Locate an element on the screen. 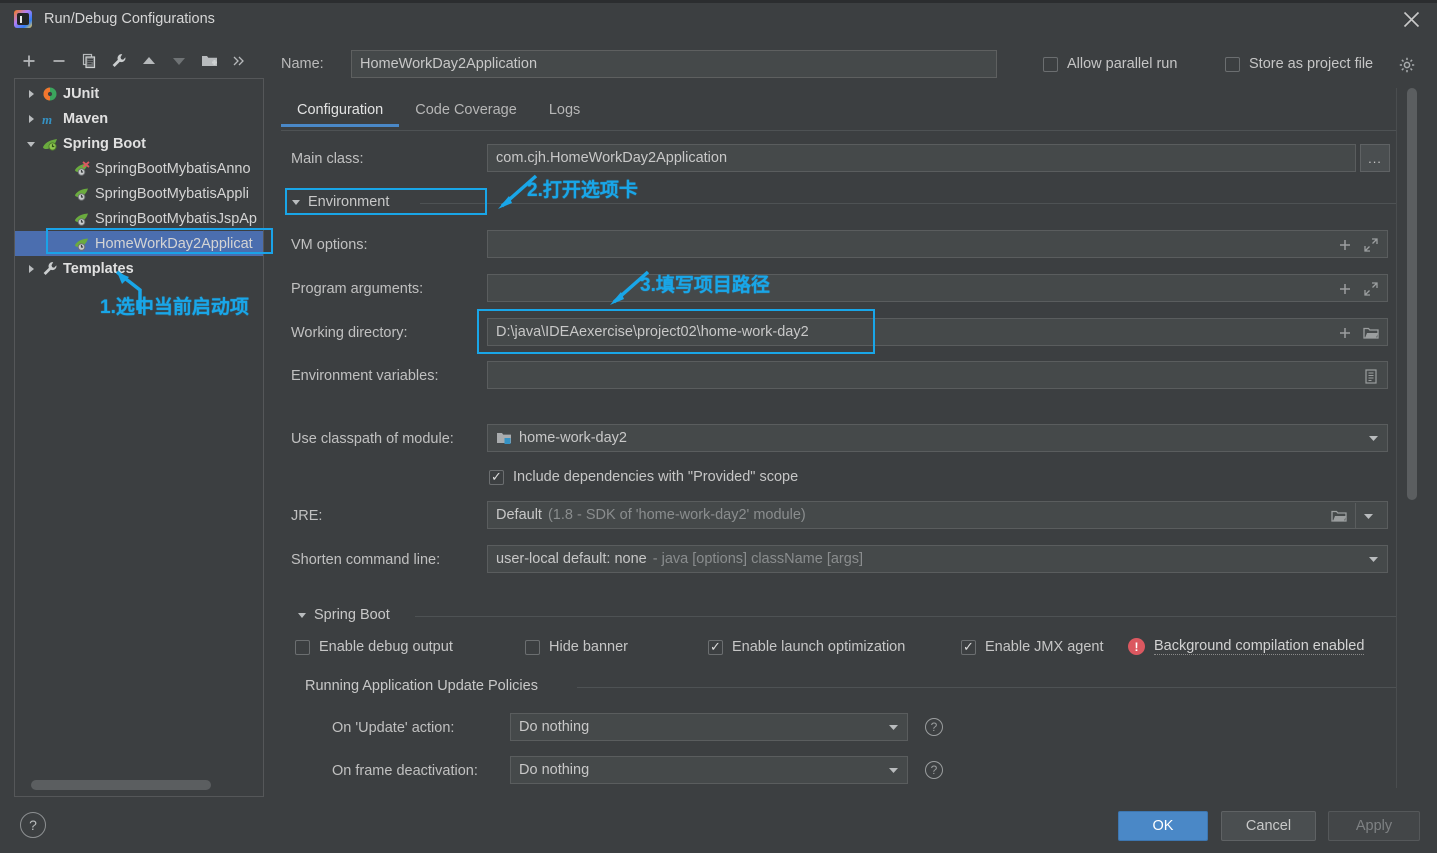 This screenshot has width=1437, height=853. jre-field-icons is located at coordinates (1358, 515).